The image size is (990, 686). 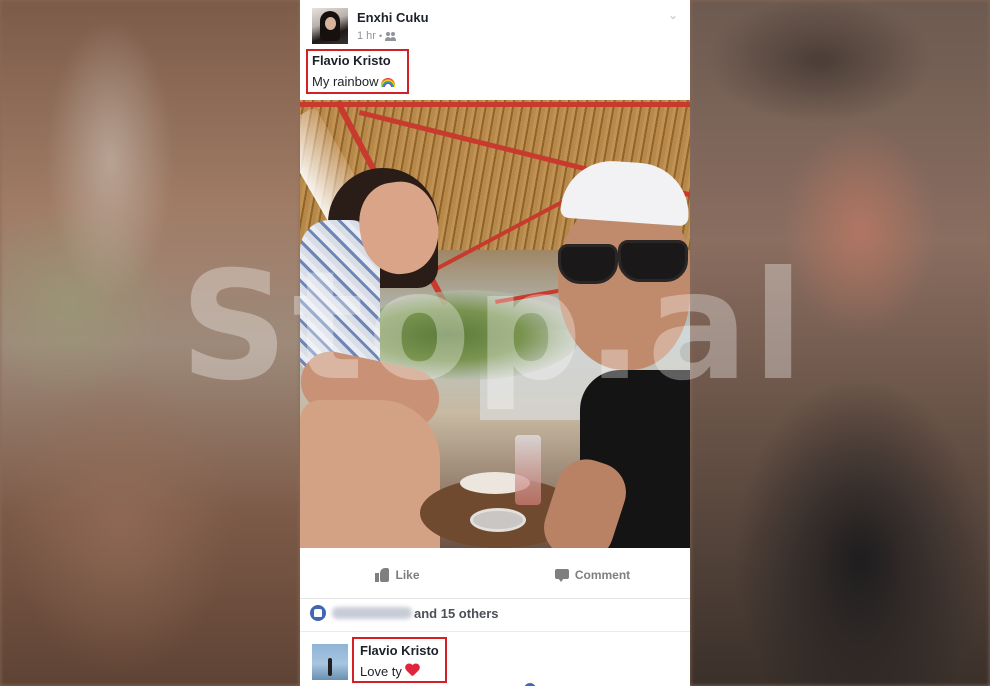 What do you see at coordinates (370, 474) in the screenshot?
I see `photo-person-legs` at bounding box center [370, 474].